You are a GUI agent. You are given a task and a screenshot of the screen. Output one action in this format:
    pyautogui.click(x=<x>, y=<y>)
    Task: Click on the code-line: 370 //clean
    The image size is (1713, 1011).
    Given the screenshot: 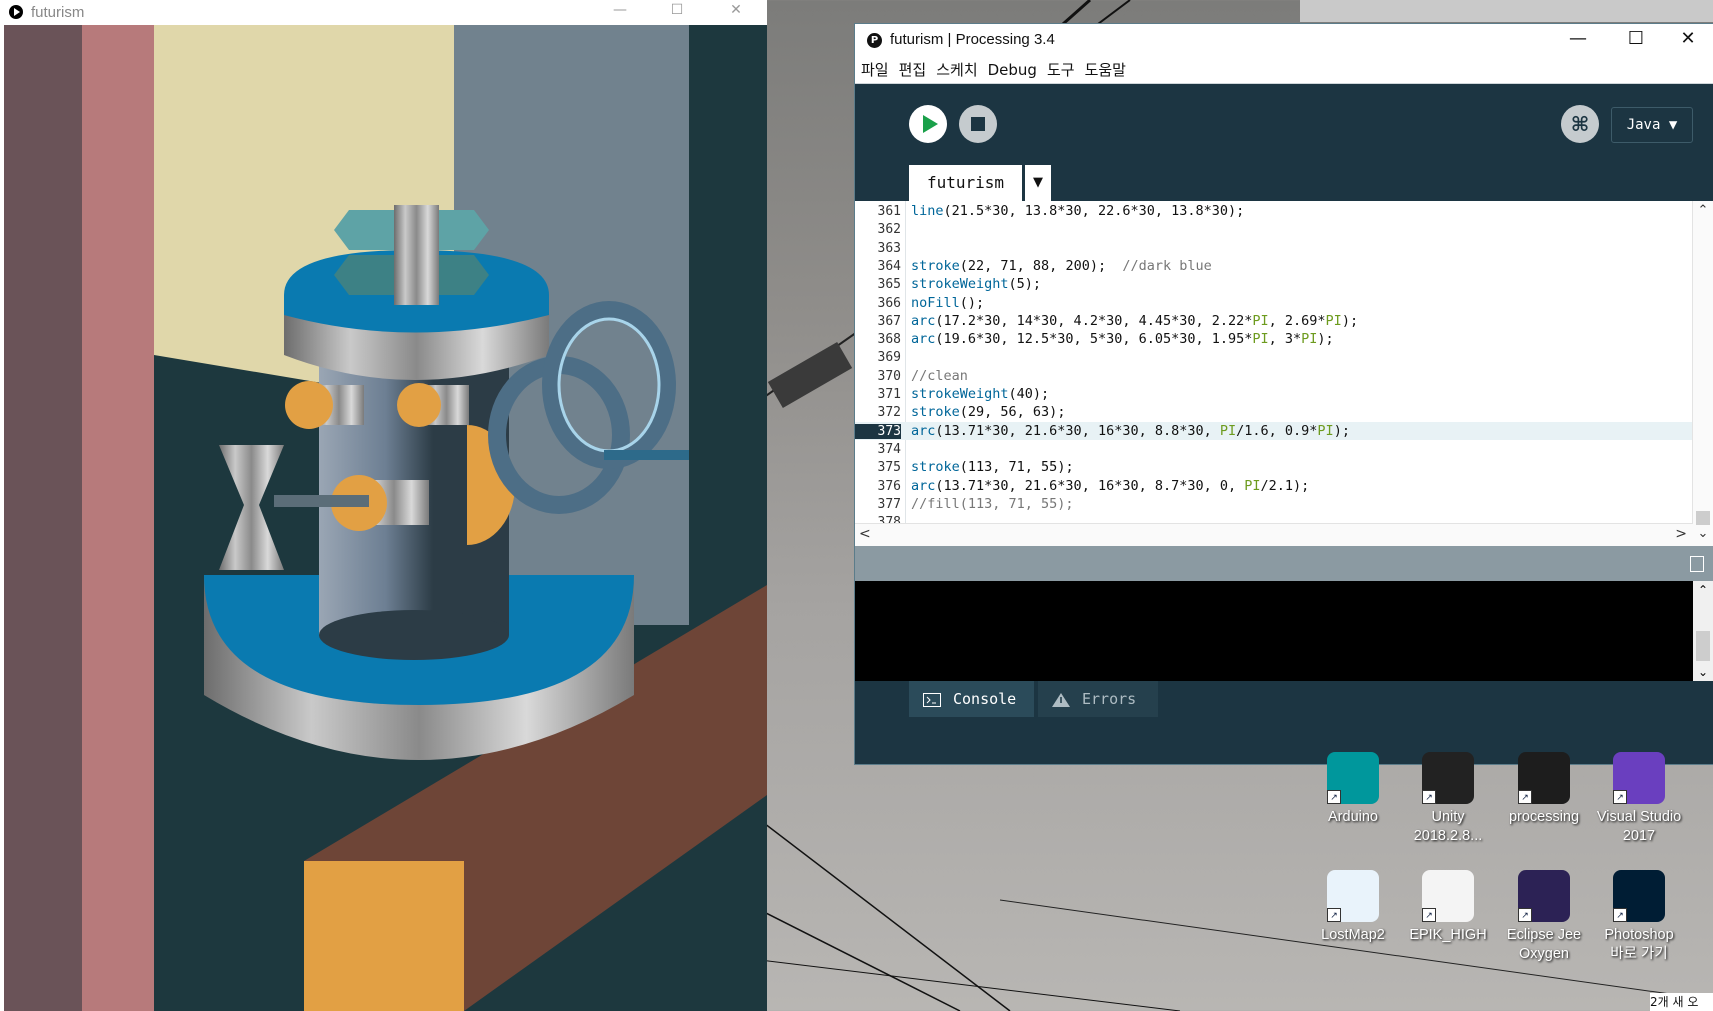 What is the action you would take?
    pyautogui.click(x=1274, y=376)
    